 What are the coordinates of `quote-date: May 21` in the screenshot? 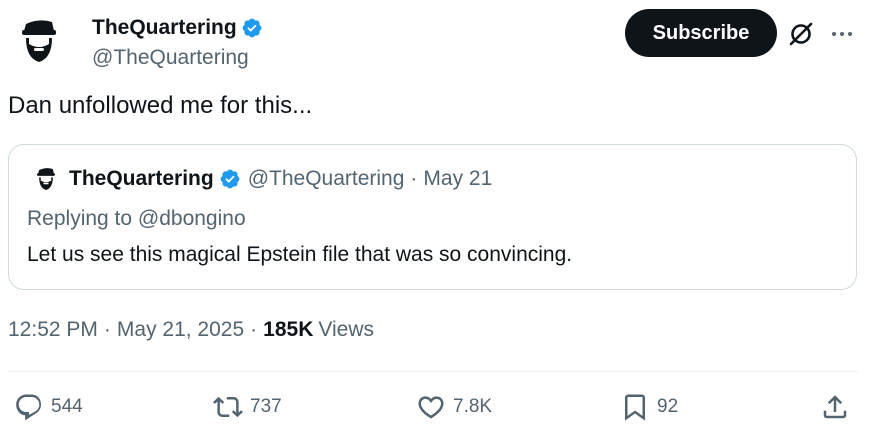 It's located at (458, 178).